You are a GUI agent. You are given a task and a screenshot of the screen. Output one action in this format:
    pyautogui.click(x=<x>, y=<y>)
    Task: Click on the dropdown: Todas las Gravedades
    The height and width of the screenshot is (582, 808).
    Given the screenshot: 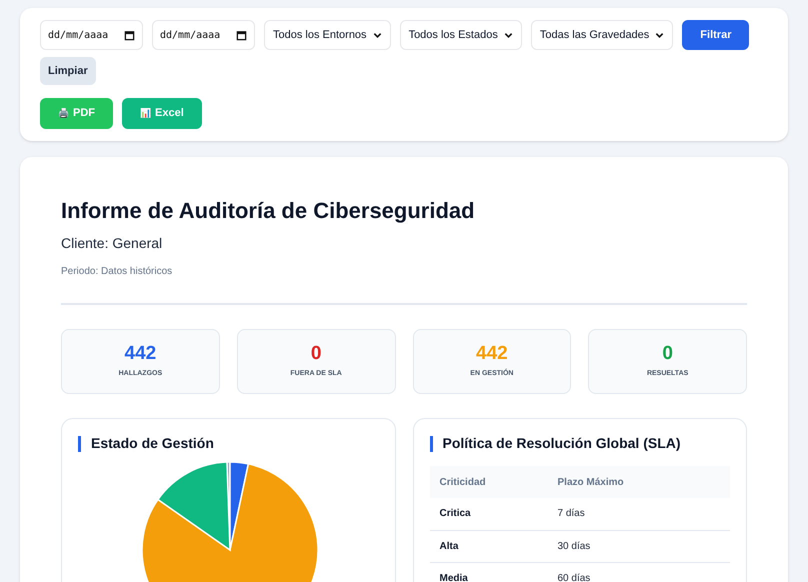 What is the action you would take?
    pyautogui.click(x=602, y=35)
    